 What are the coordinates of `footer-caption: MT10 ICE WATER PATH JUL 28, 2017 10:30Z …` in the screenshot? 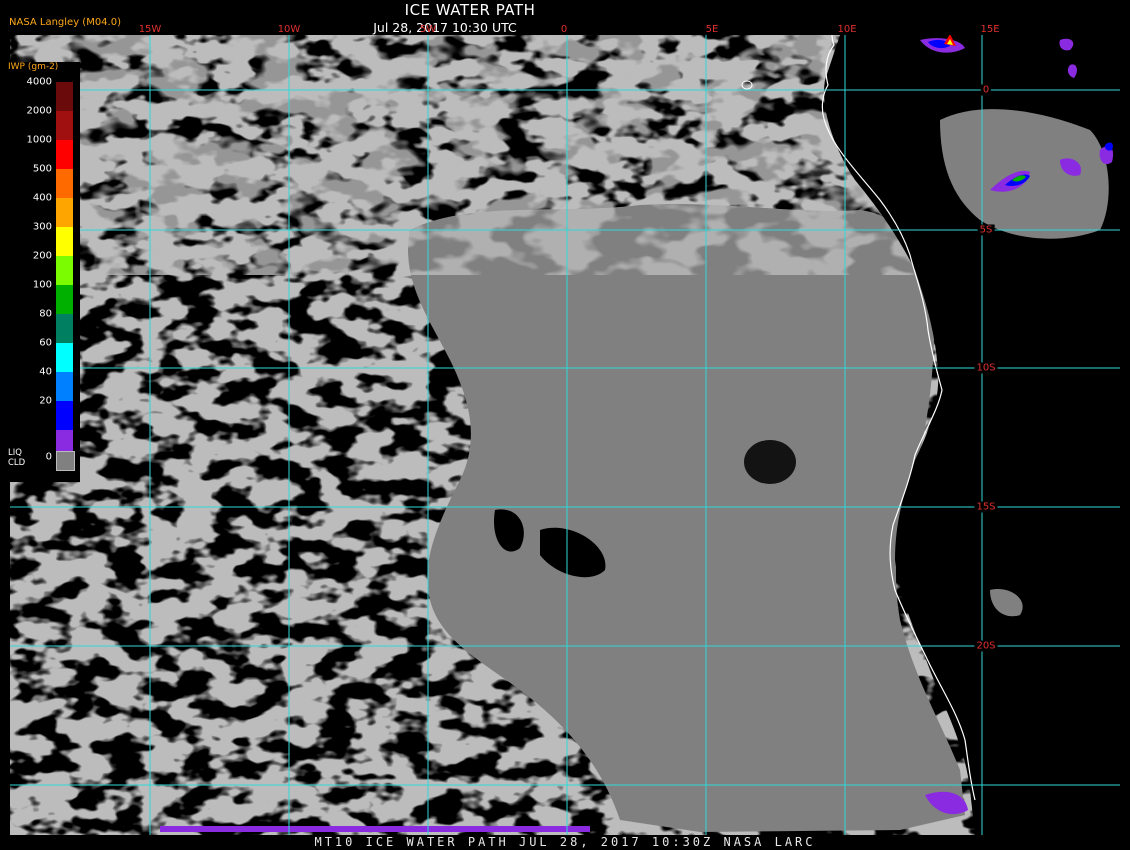 It's located at (565, 842).